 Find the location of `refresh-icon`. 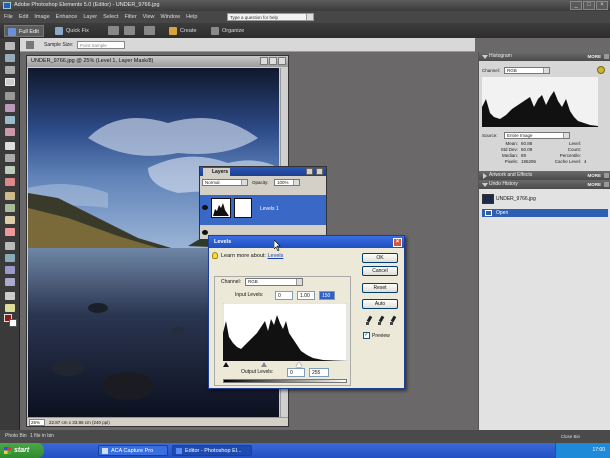

refresh-icon is located at coordinates (601, 70).